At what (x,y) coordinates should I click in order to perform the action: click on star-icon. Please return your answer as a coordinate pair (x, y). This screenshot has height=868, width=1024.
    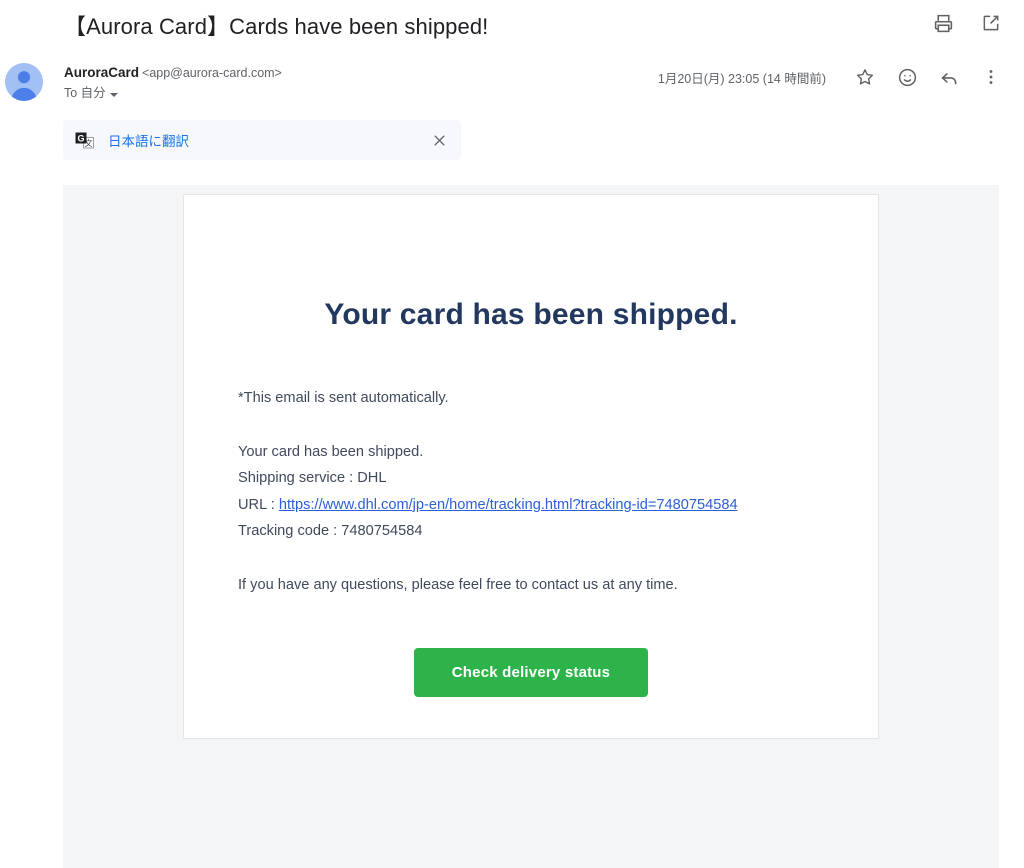
    Looking at the image, I should click on (865, 77).